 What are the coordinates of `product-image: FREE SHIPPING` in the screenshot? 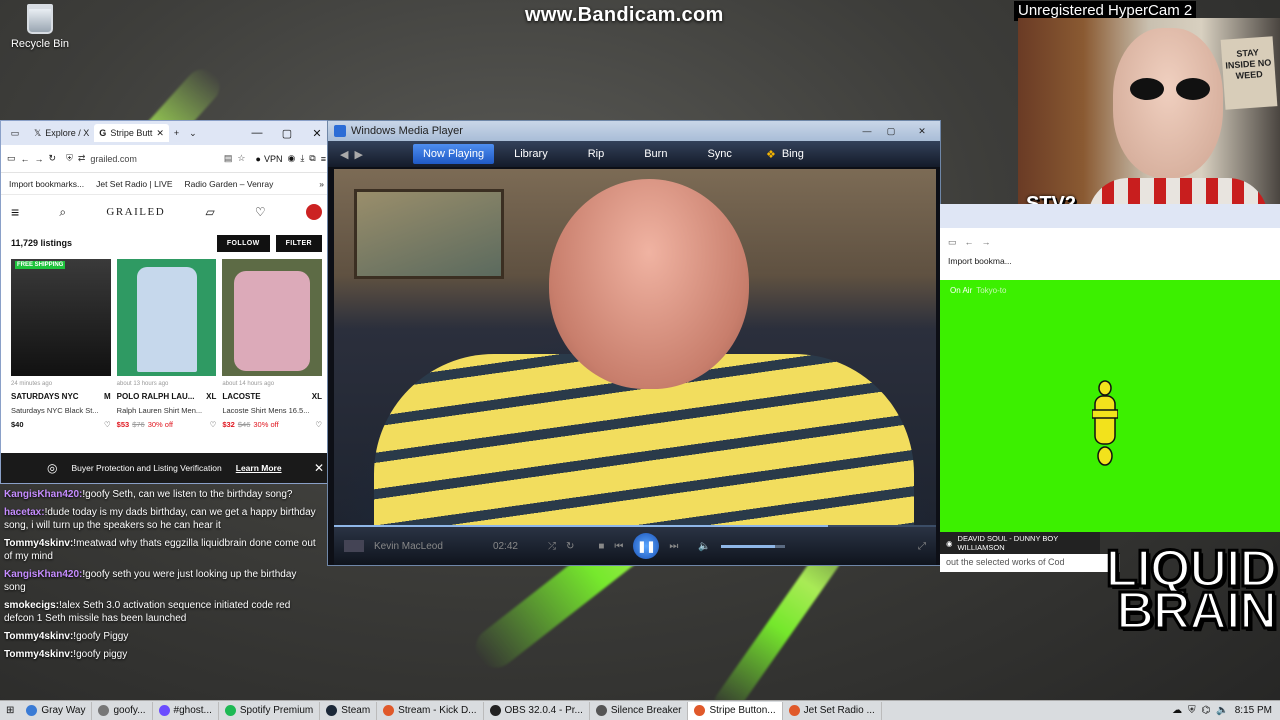 It's located at (61, 317).